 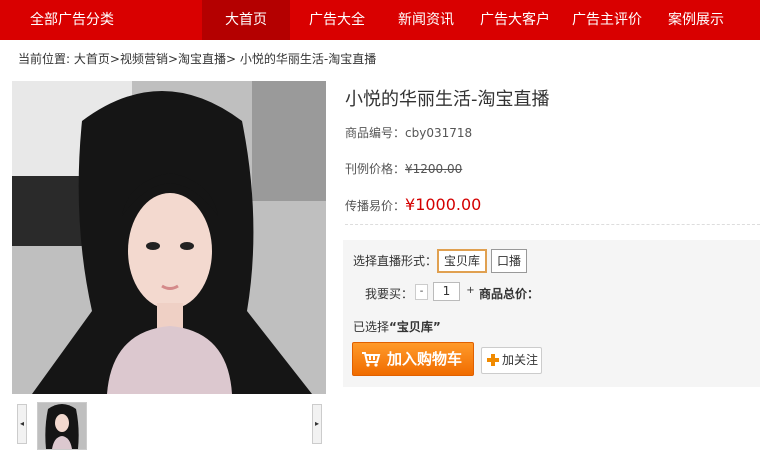 What do you see at coordinates (696, 20) in the screenshot?
I see `nav-item-case-studies: 案例展示` at bounding box center [696, 20].